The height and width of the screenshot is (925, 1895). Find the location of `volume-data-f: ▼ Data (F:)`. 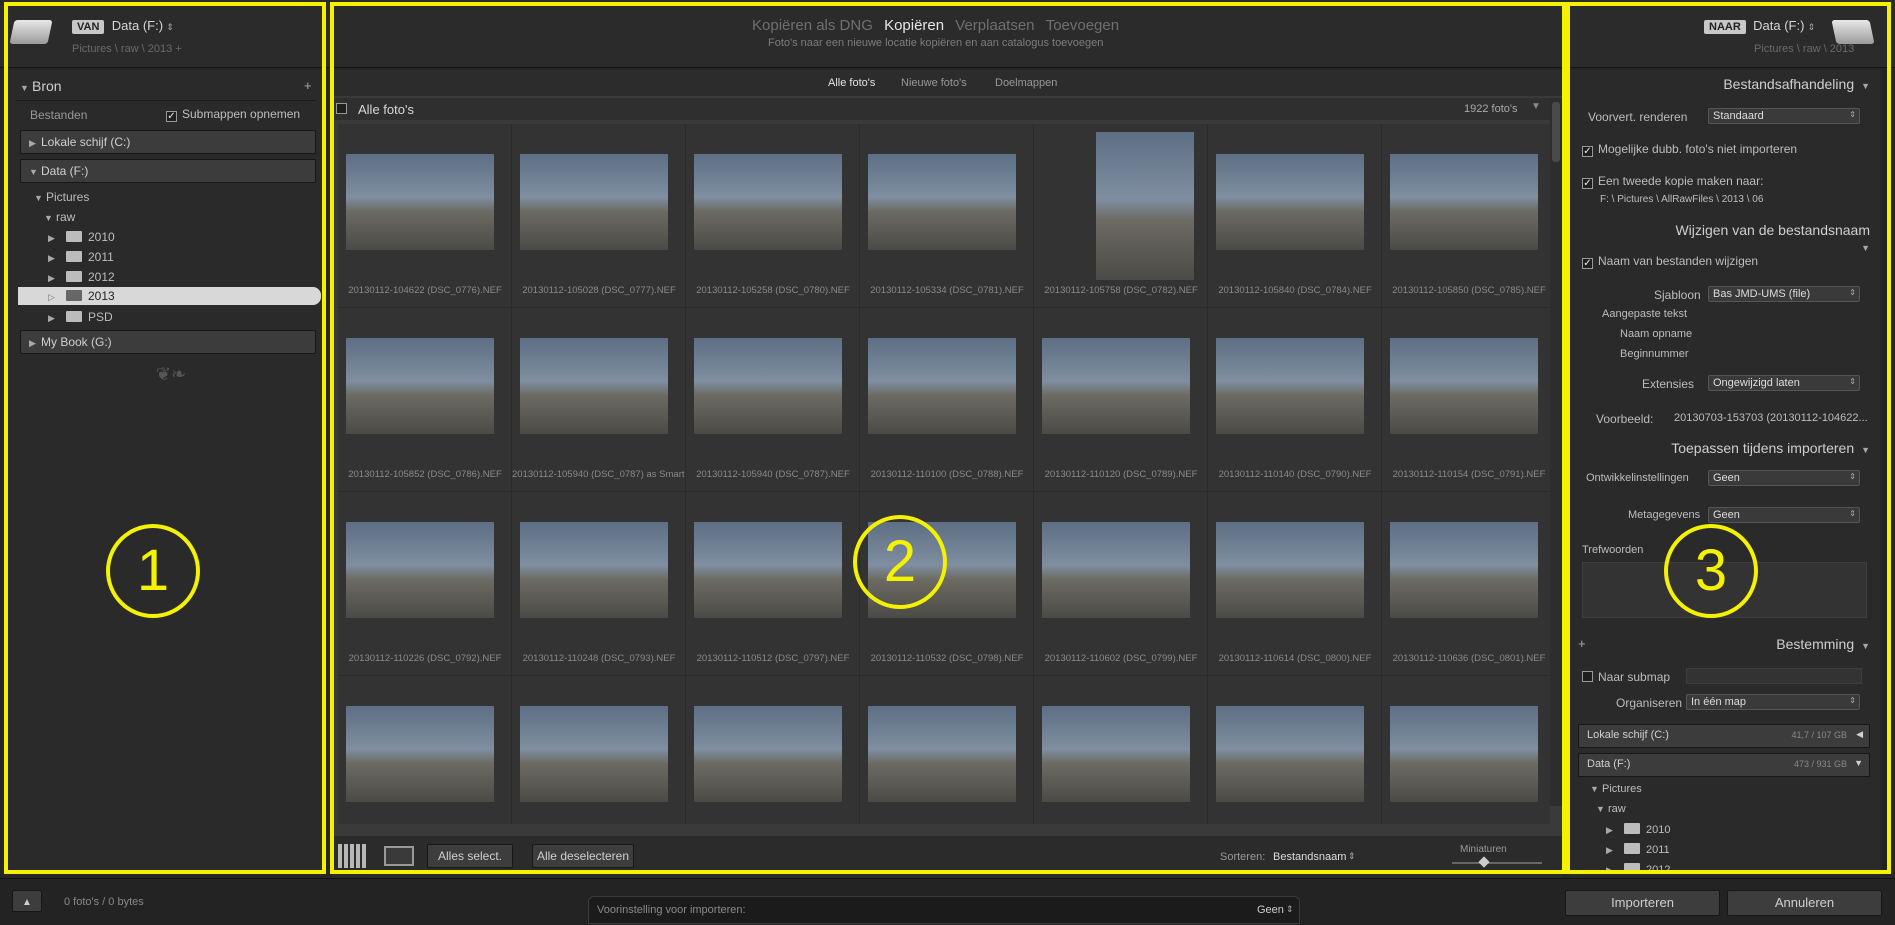

volume-data-f: ▼ Data (F:) is located at coordinates (168, 171).